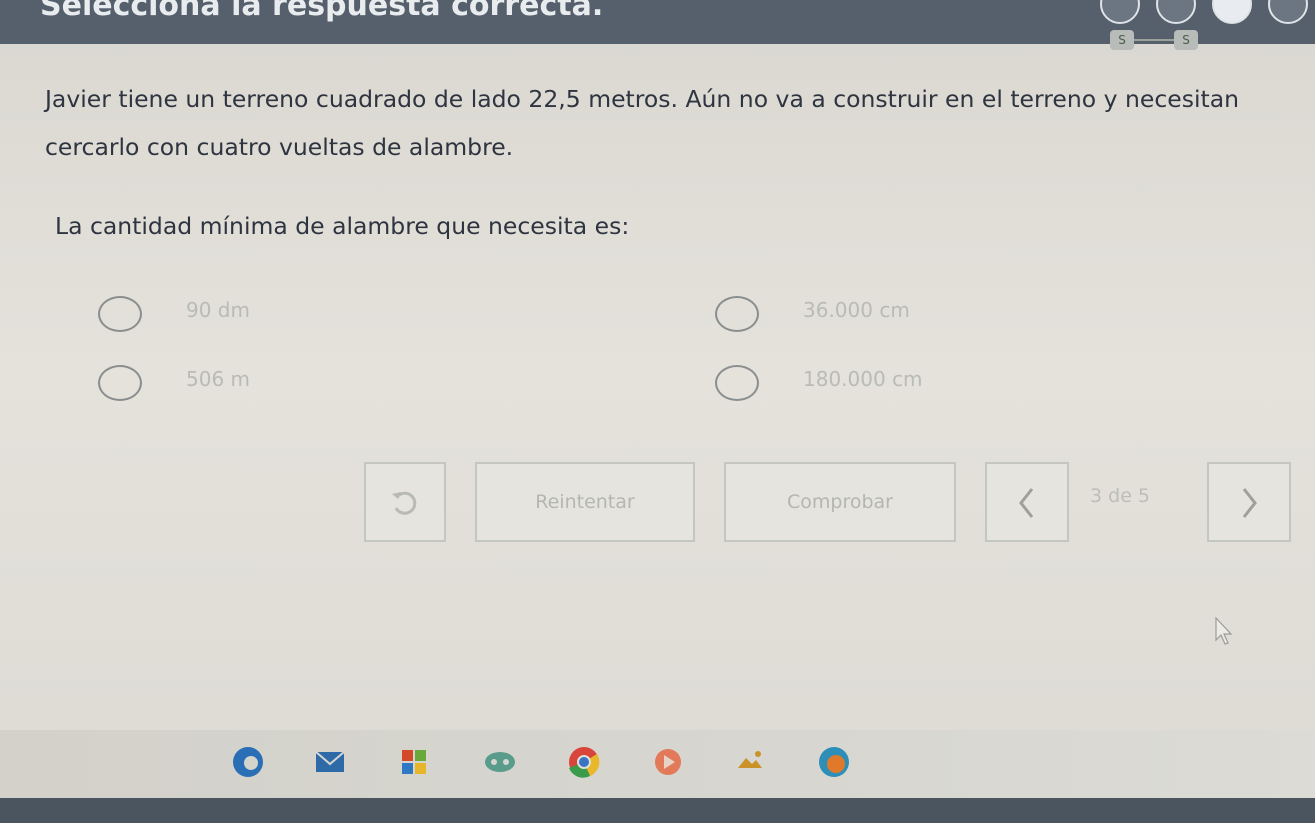 The height and width of the screenshot is (823, 1315). What do you see at coordinates (584, 762) in the screenshot?
I see `chrome-icon` at bounding box center [584, 762].